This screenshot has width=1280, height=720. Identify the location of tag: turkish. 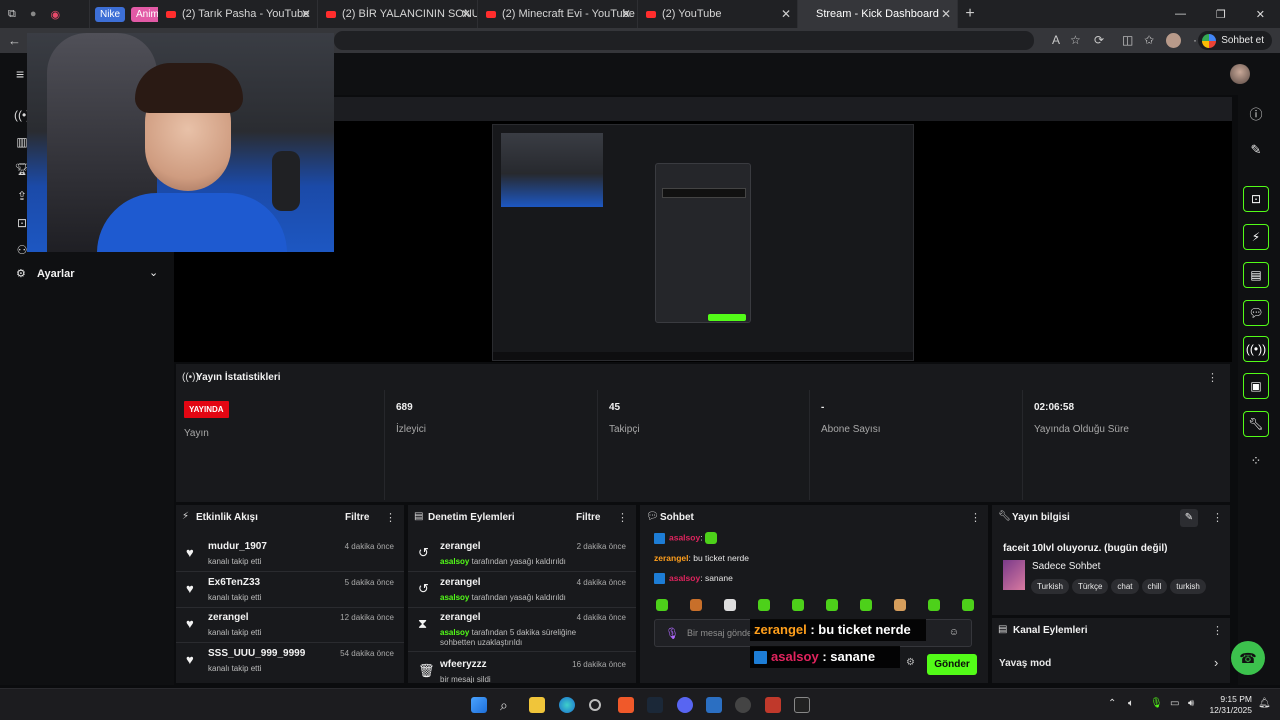
(1188, 586).